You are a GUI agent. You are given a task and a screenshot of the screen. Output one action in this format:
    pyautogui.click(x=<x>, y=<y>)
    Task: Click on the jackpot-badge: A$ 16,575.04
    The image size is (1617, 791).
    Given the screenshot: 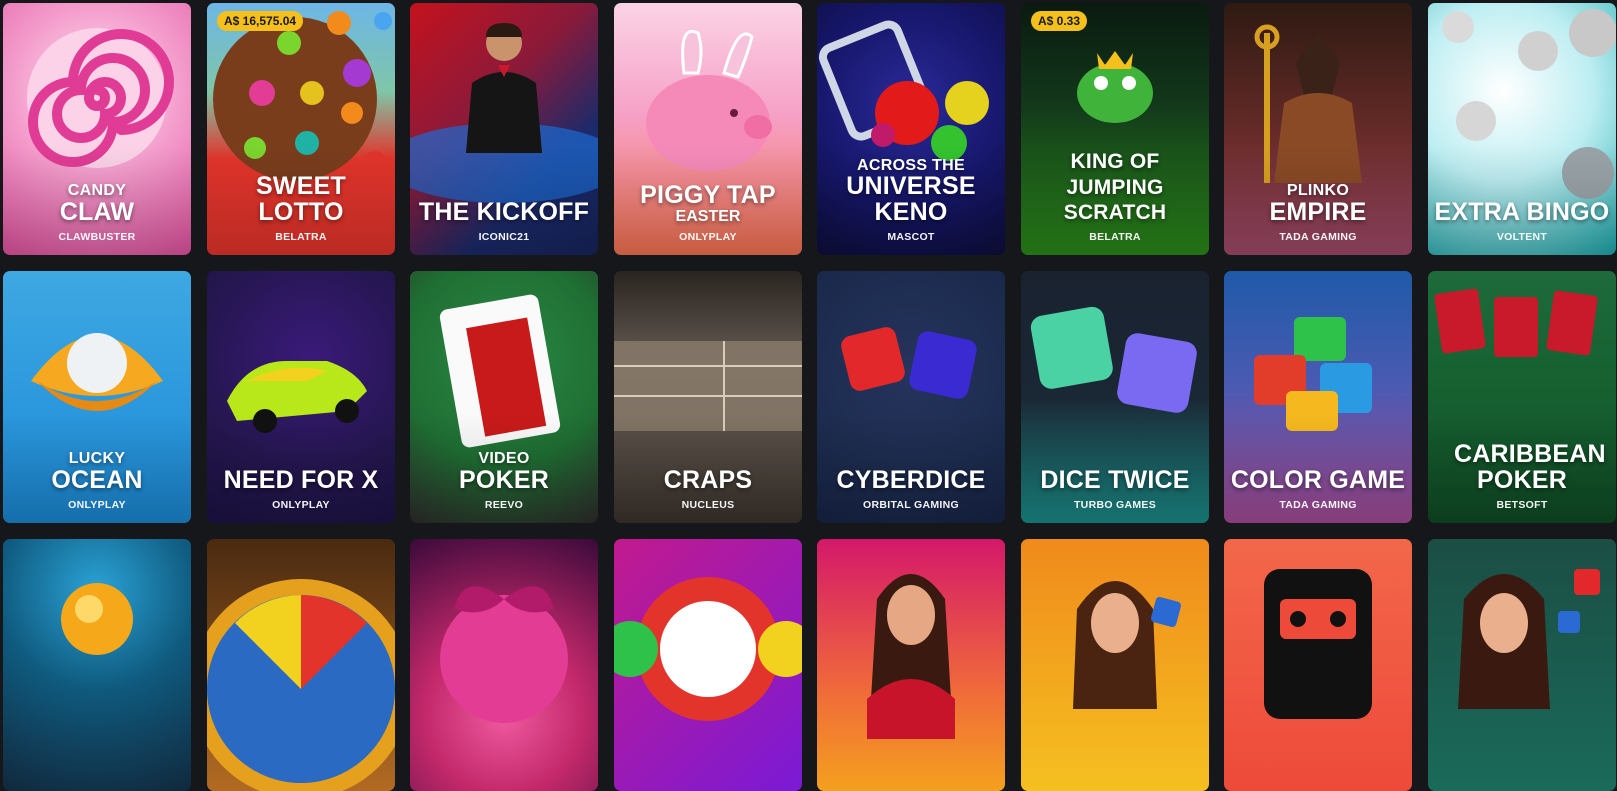 What is the action you would take?
    pyautogui.click(x=260, y=21)
    